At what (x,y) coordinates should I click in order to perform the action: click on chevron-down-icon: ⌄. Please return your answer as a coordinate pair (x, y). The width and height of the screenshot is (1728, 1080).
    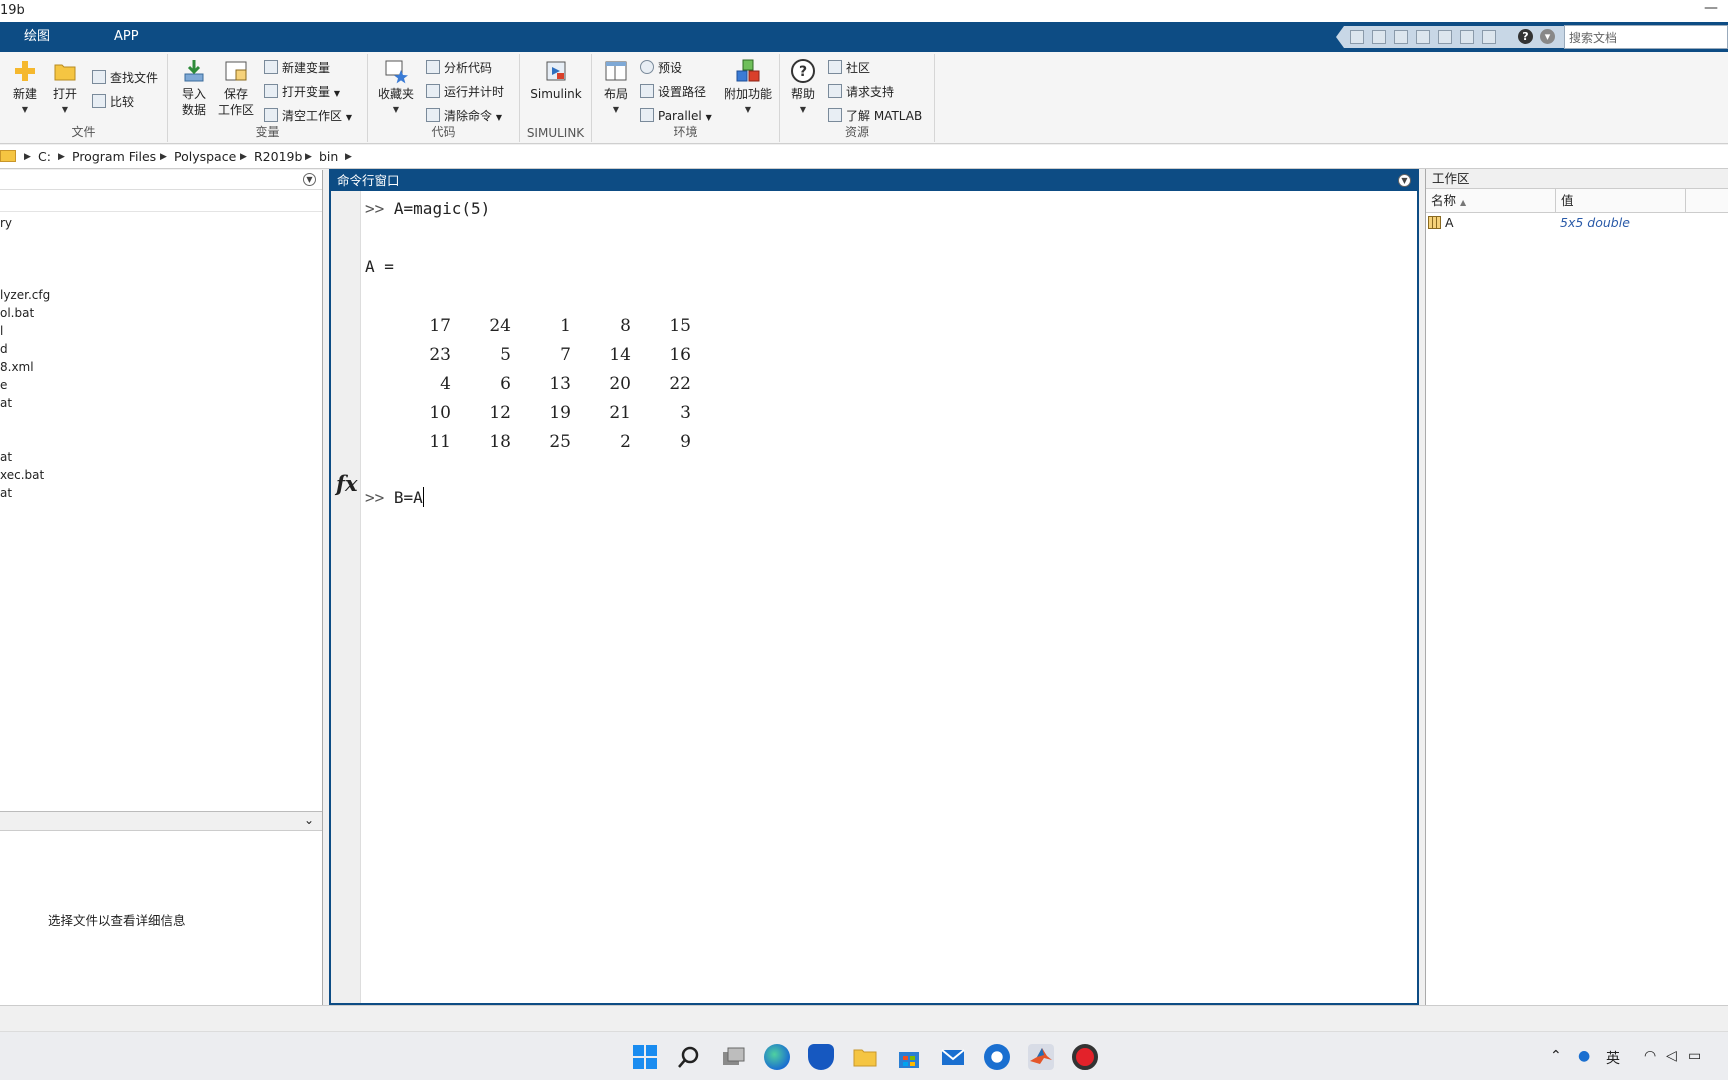
    Looking at the image, I should click on (309, 820).